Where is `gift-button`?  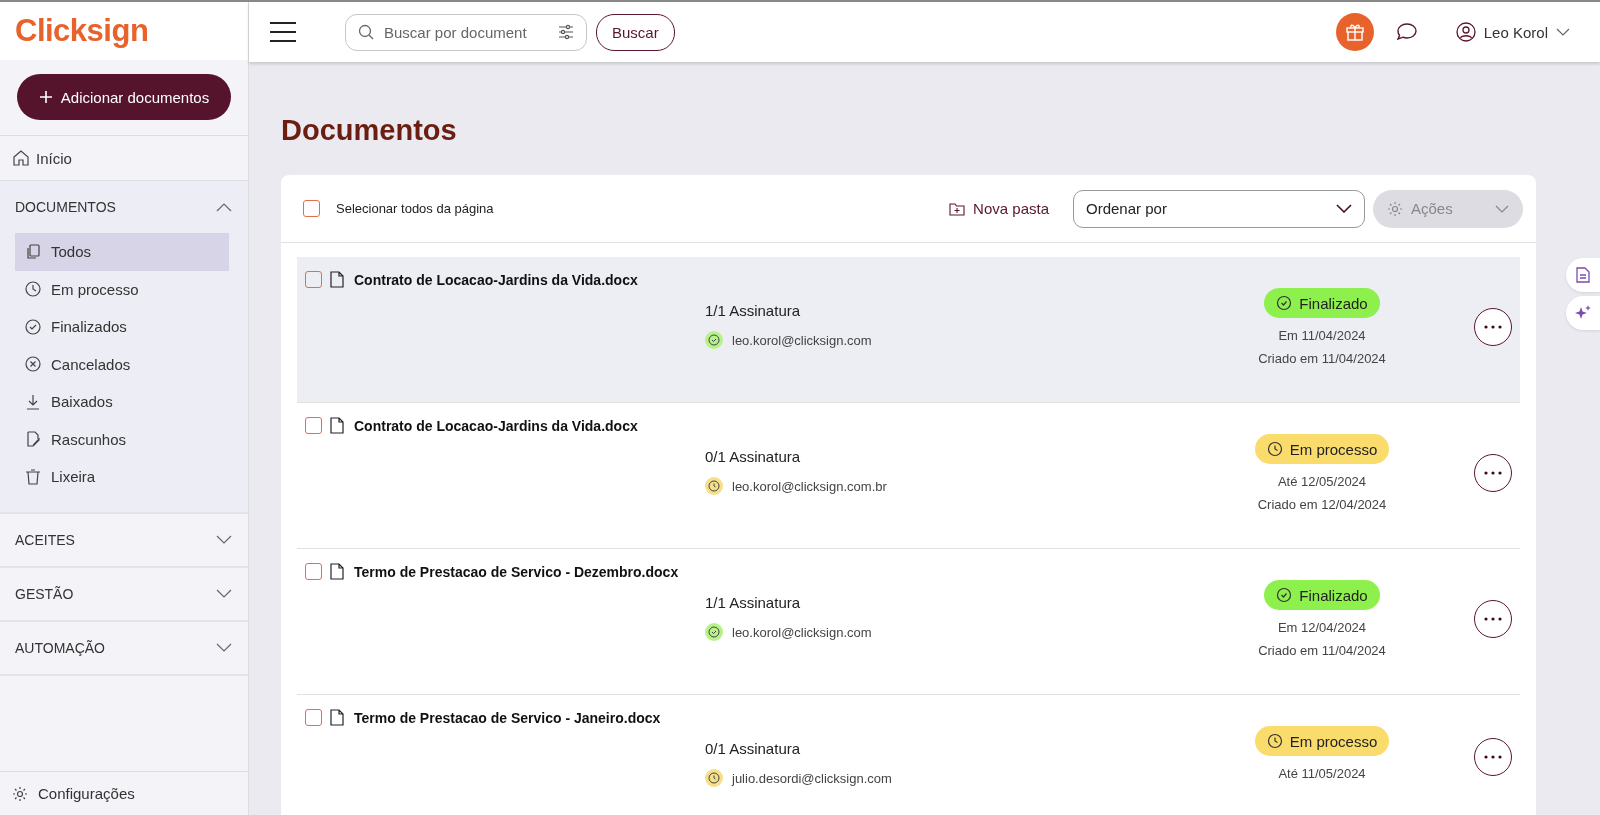 gift-button is located at coordinates (1354, 32).